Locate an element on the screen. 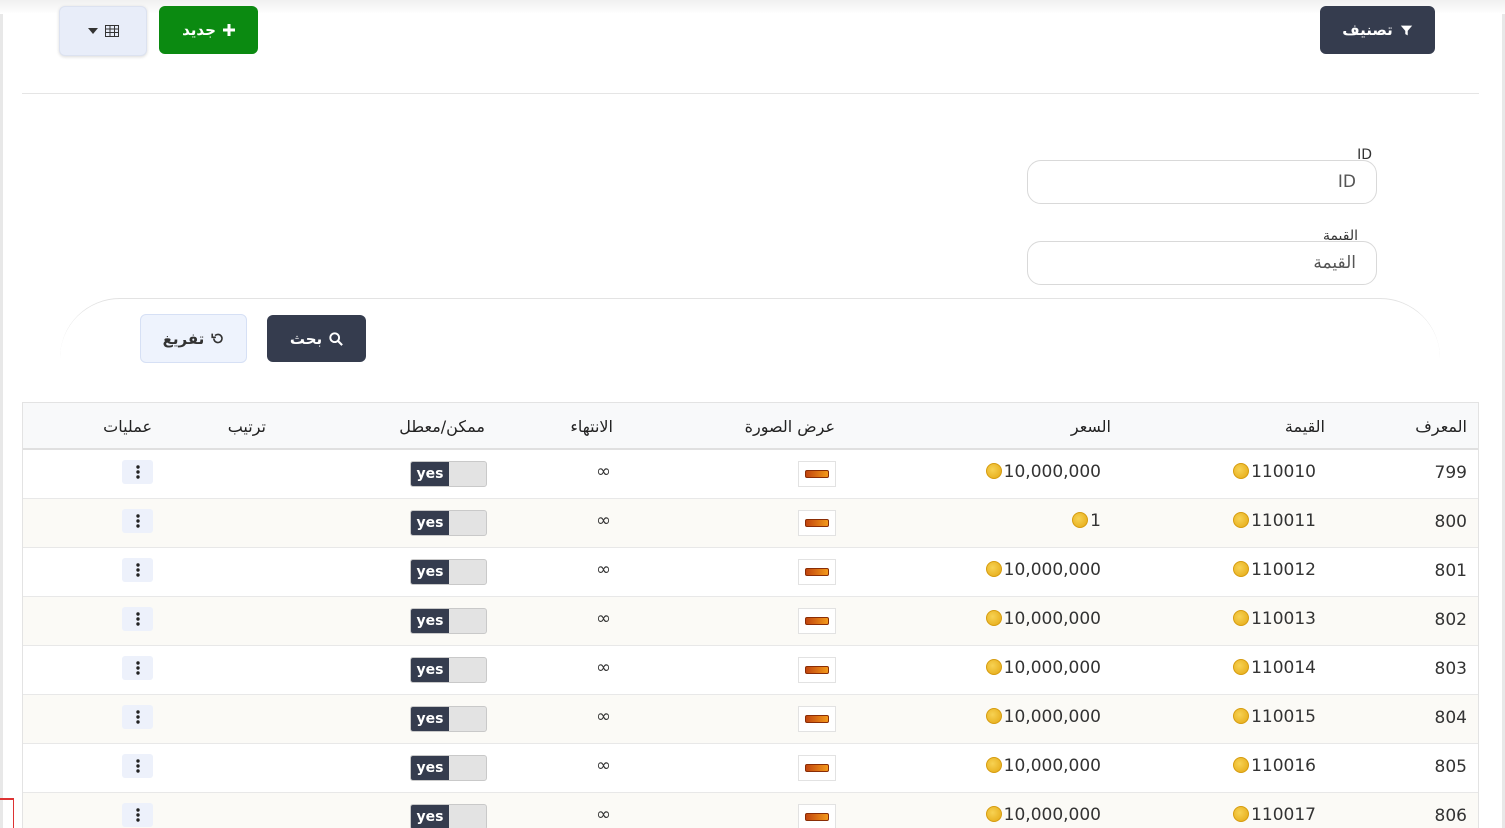 The image size is (1505, 828). row-value: 110012 is located at coordinates (1274, 570).